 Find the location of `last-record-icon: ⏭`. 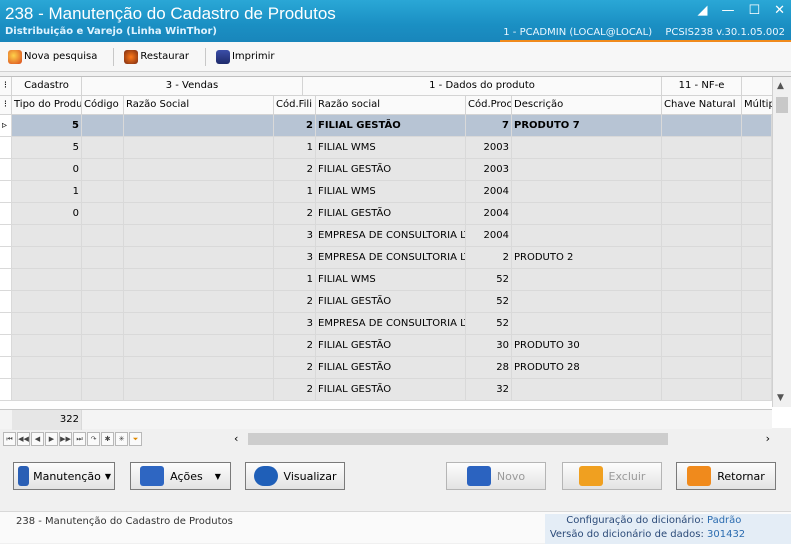

last-record-icon: ⏭ is located at coordinates (79, 439).